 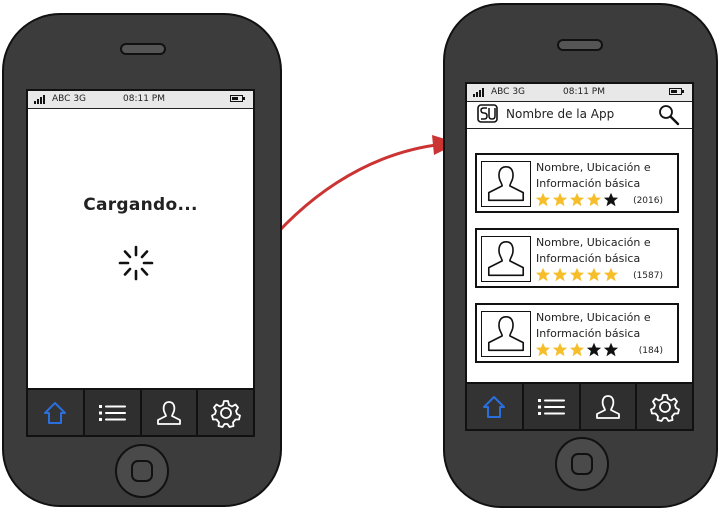 I want to click on app-header: Nombre de la App, so click(x=579, y=115).